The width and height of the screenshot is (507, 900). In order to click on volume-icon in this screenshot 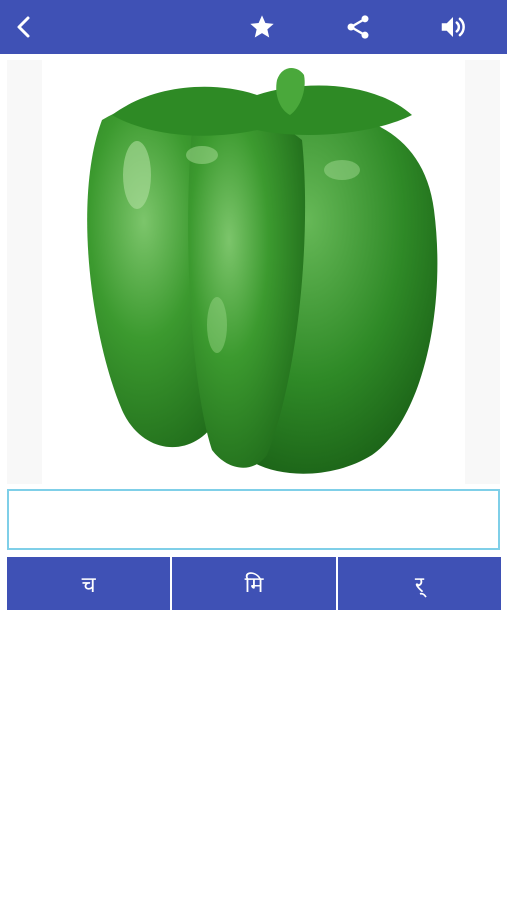, I will do `click(453, 27)`.